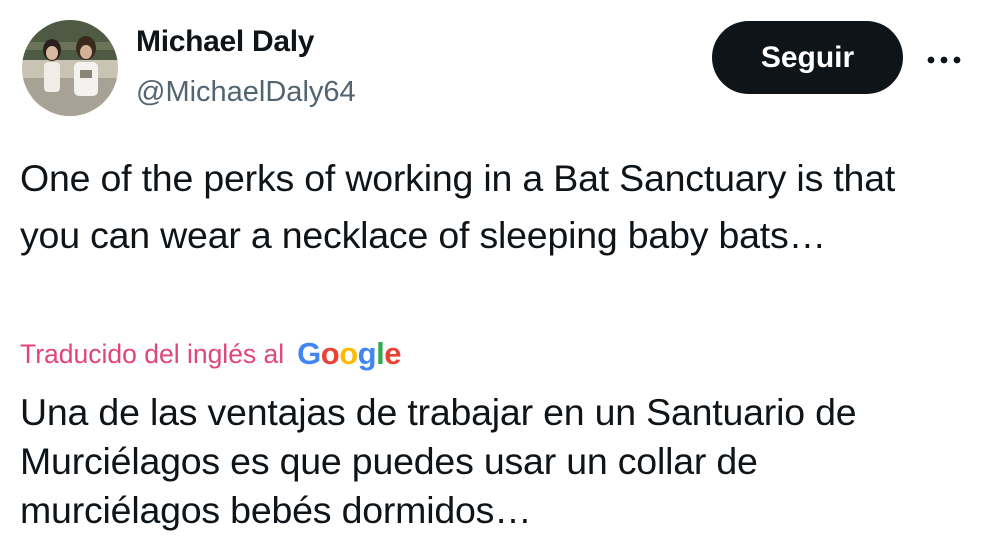  I want to click on avatar-photo, so click(70, 68).